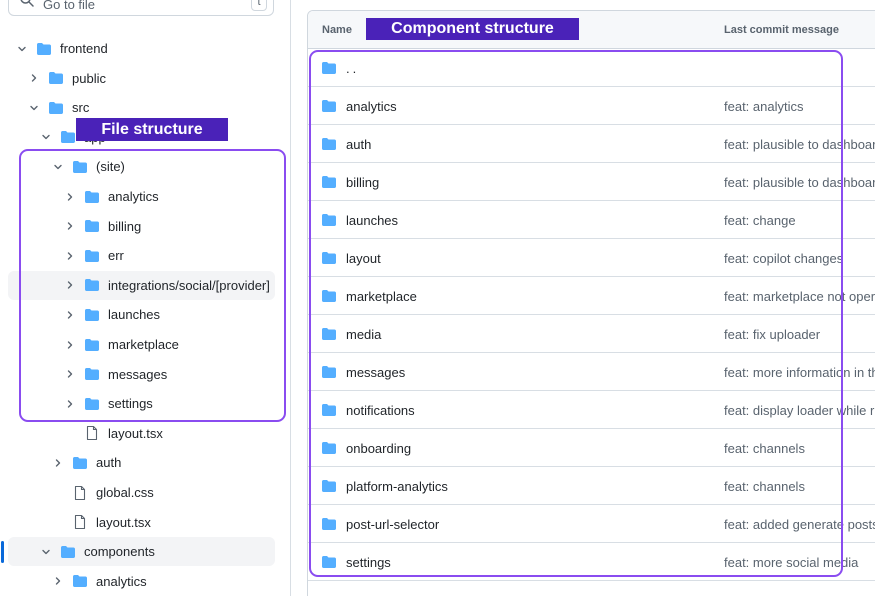 Image resolution: width=875 pixels, height=596 pixels. I want to click on tree-item-label: public, so click(89, 78).